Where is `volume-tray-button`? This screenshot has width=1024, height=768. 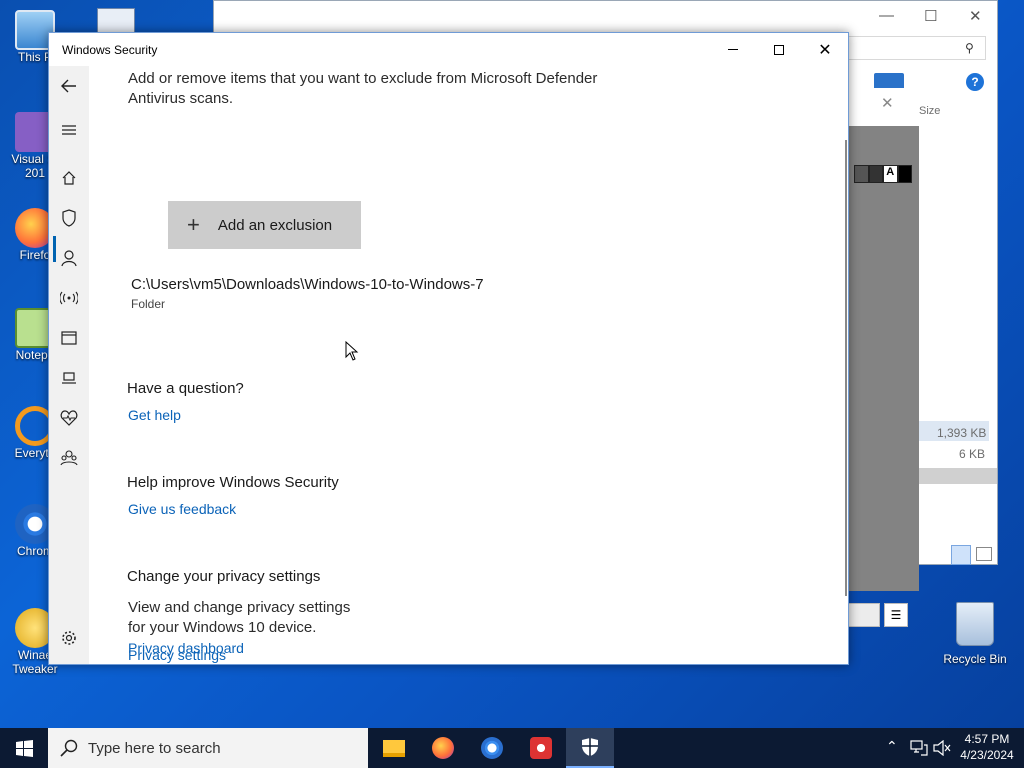 volume-tray-button is located at coordinates (942, 750).